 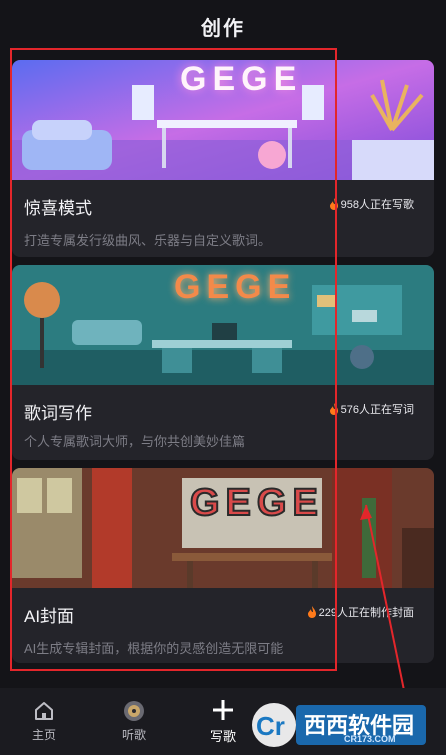 What do you see at coordinates (44, 721) in the screenshot?
I see `nav-home: 主页` at bounding box center [44, 721].